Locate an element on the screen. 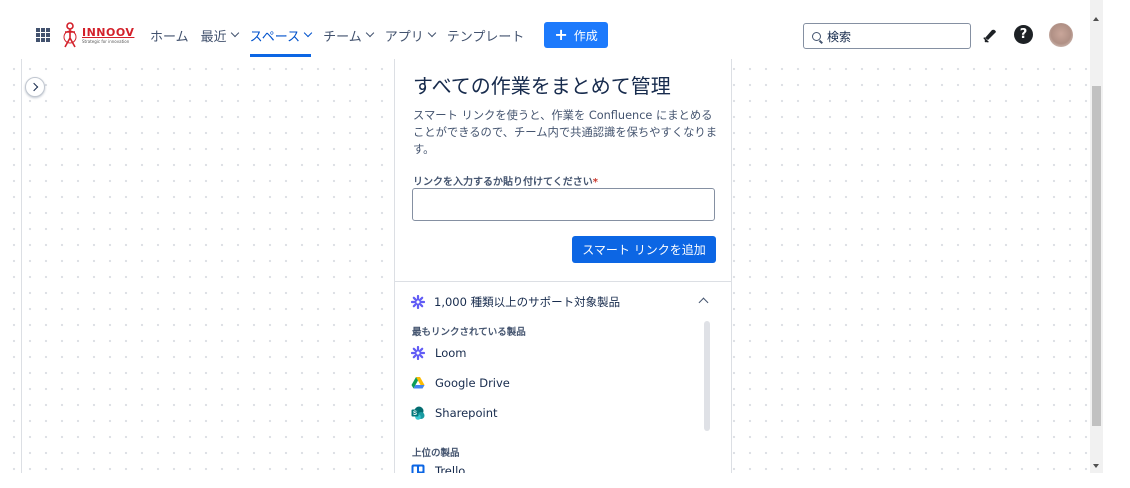 Image resolution: width=1130 pixels, height=488 pixels. required-mark: * is located at coordinates (595, 182).